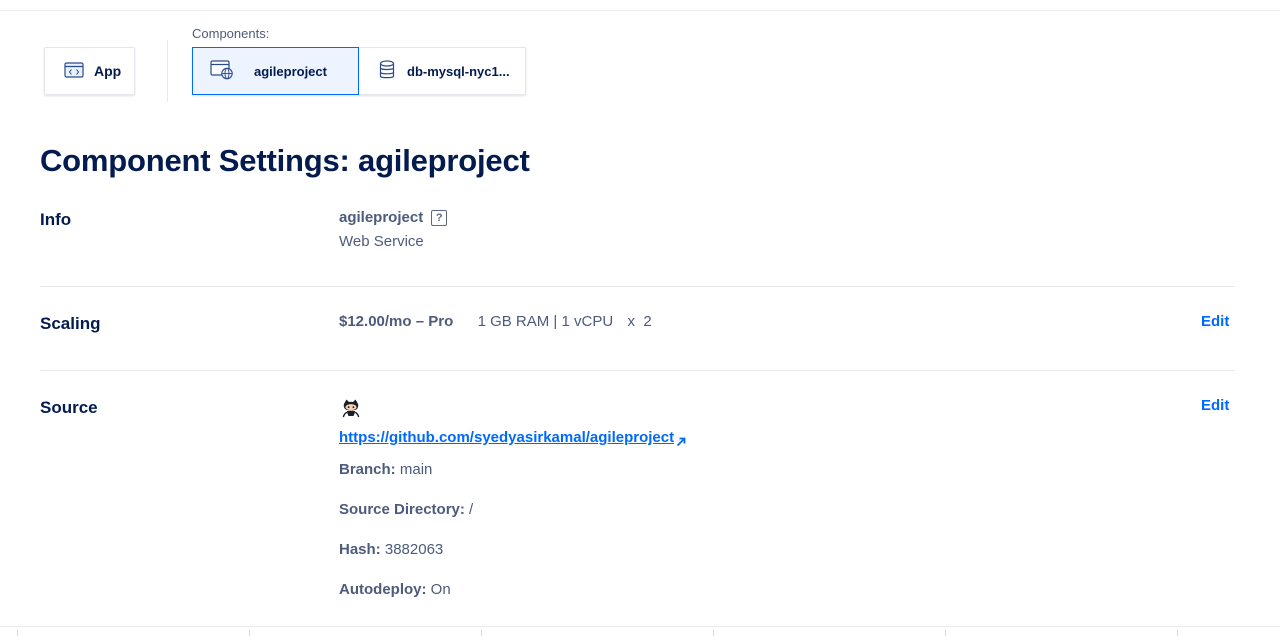 The image size is (1280, 636). Describe the element at coordinates (383, 589) in the screenshot. I see `autodeploy-key: Autodeploy:` at that location.